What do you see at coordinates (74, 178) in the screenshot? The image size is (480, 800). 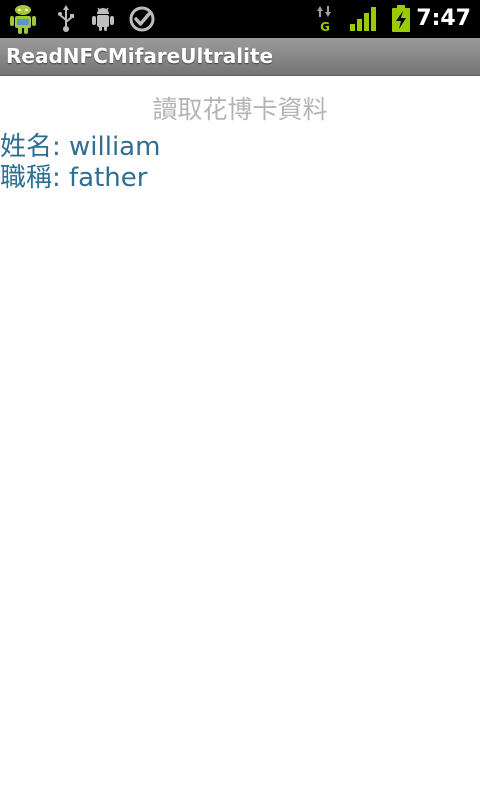 I see `job-title-text: 職稱: father` at bounding box center [74, 178].